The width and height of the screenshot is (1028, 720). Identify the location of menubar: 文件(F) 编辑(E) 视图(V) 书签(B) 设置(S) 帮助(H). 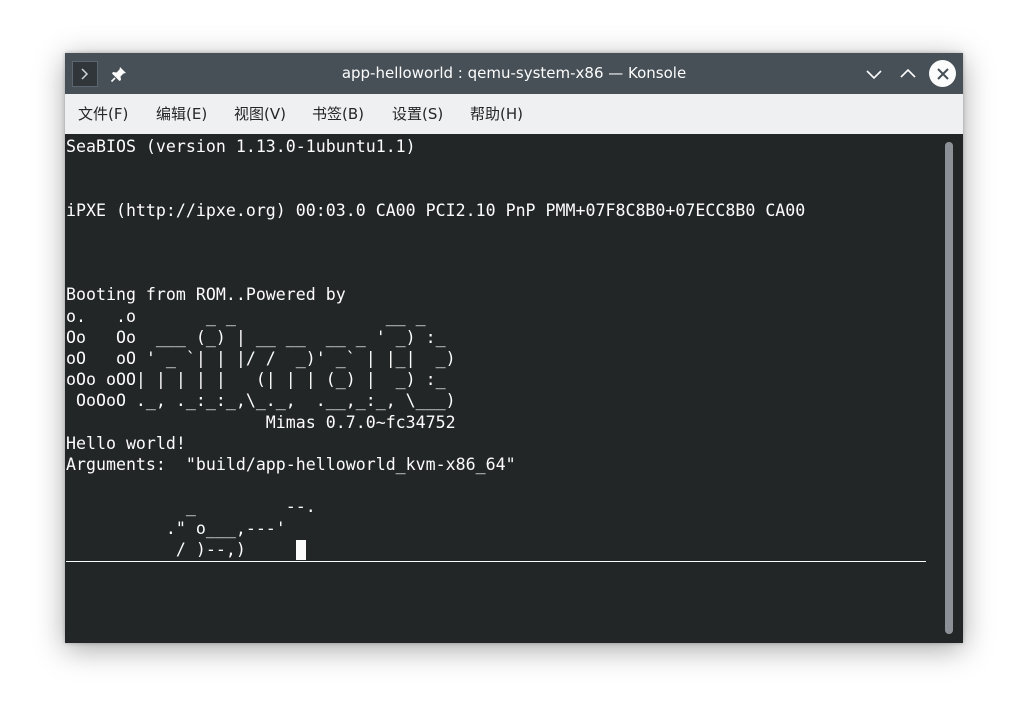
(514, 114).